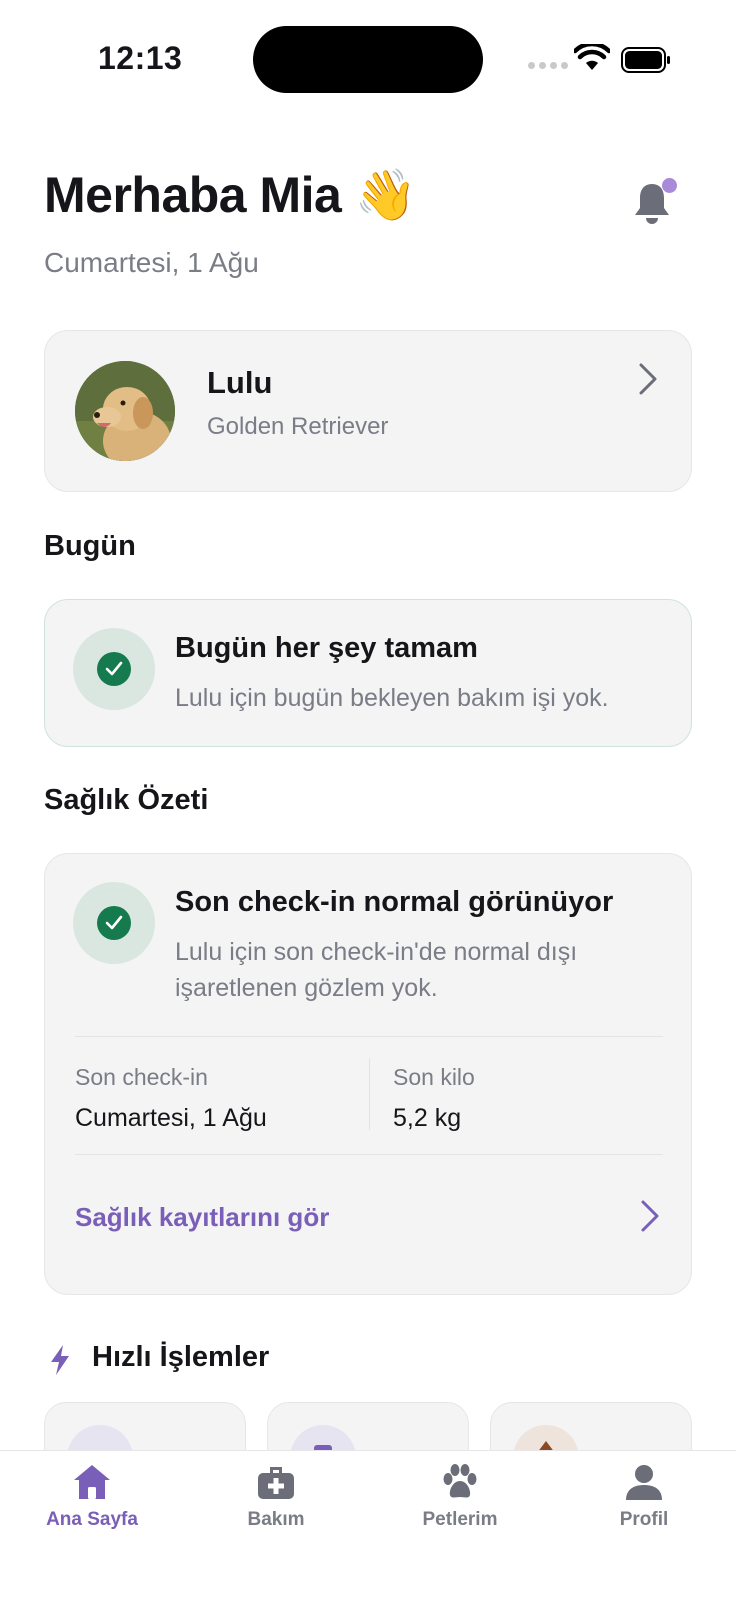 Image resolution: width=736 pixels, height=1600 pixels. What do you see at coordinates (392, 698) in the screenshot?
I see `today-status-description: Lulu için bugün bekleyen bakım işi yok.` at bounding box center [392, 698].